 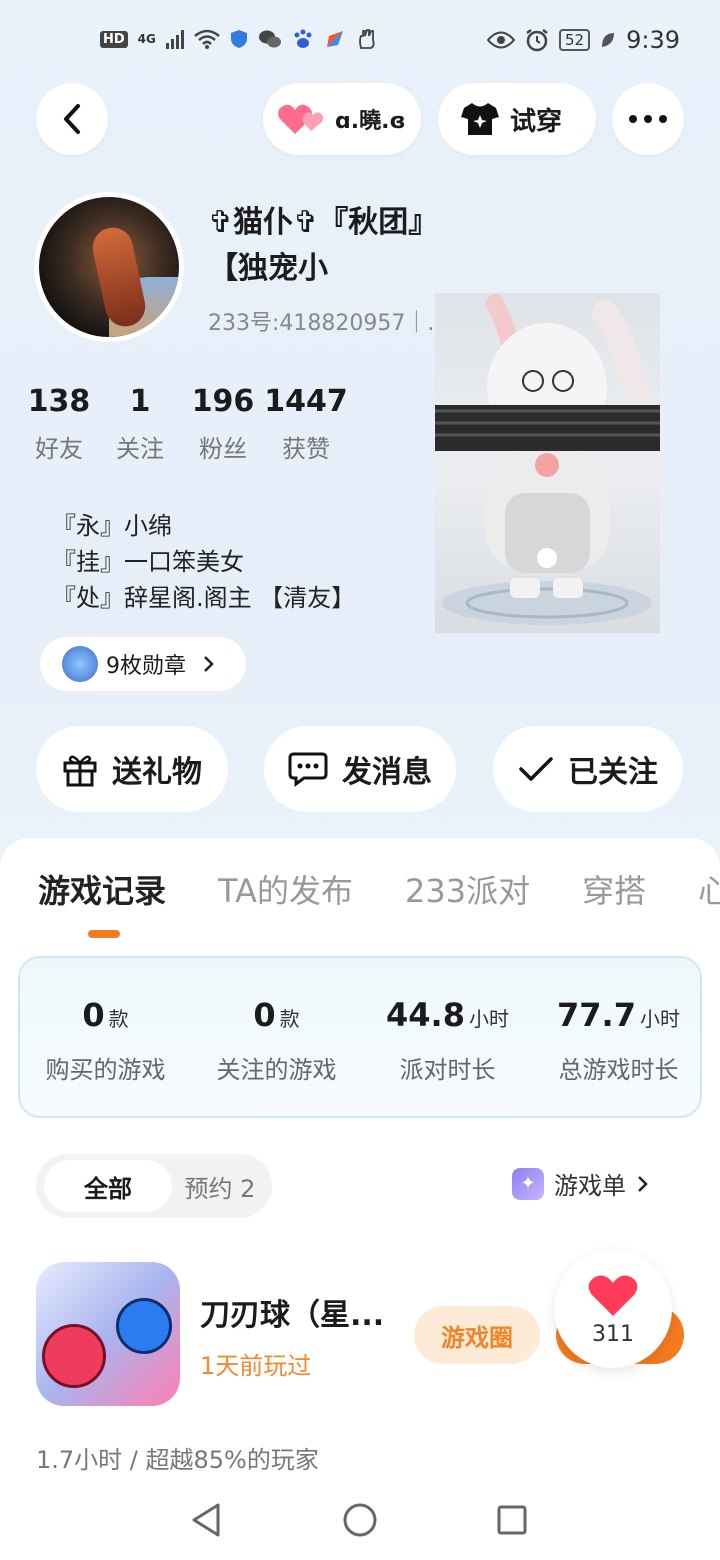 What do you see at coordinates (140, 401) in the screenshot?
I see `stat-following-num: 1` at bounding box center [140, 401].